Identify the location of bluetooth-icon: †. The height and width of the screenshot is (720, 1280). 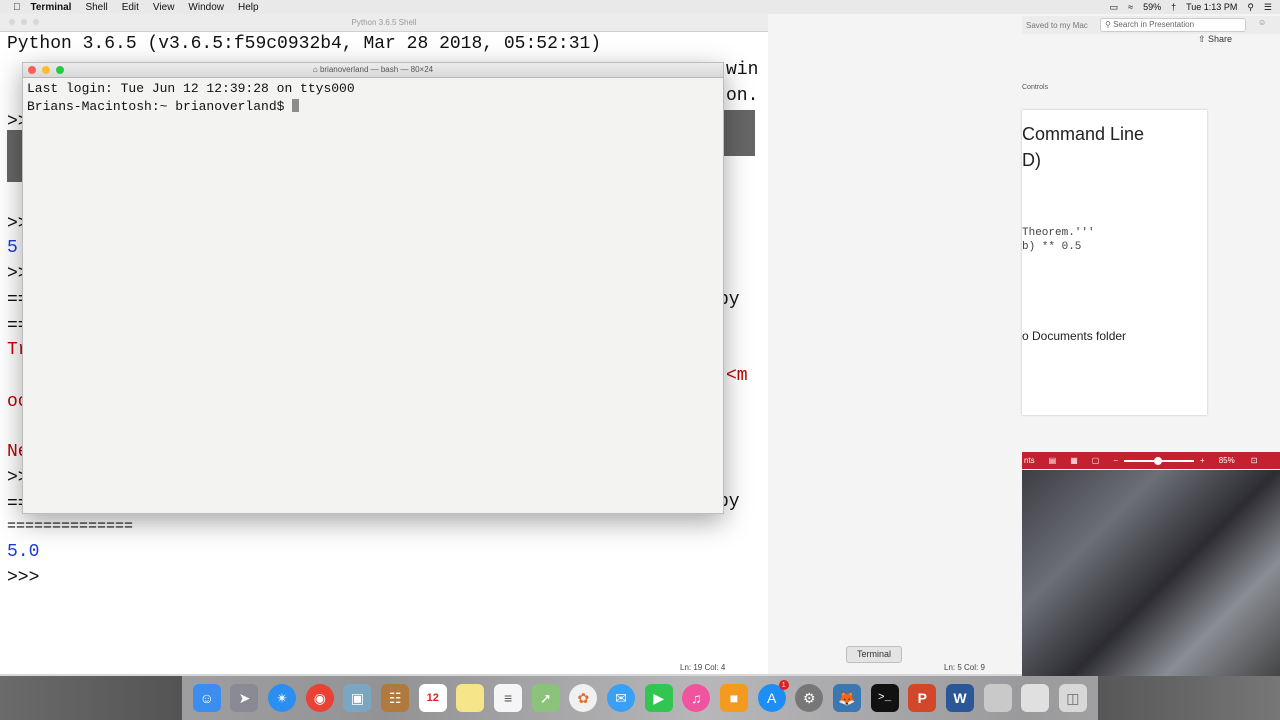
(1173, 7).